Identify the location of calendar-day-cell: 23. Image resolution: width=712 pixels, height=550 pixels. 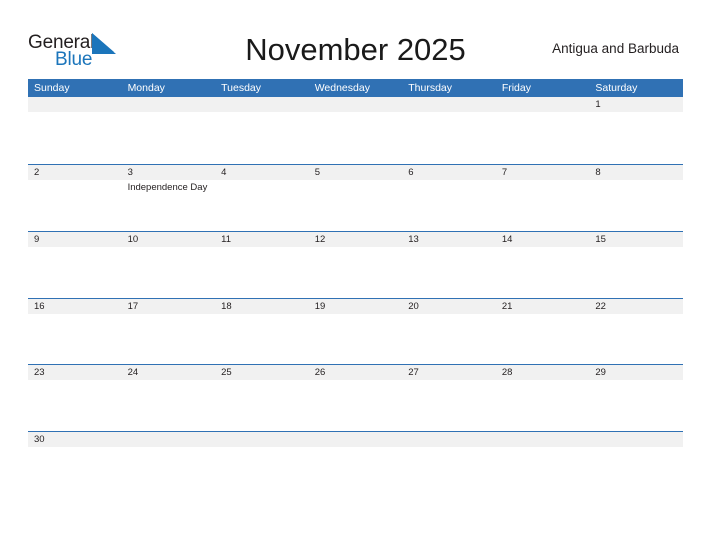
(75, 398).